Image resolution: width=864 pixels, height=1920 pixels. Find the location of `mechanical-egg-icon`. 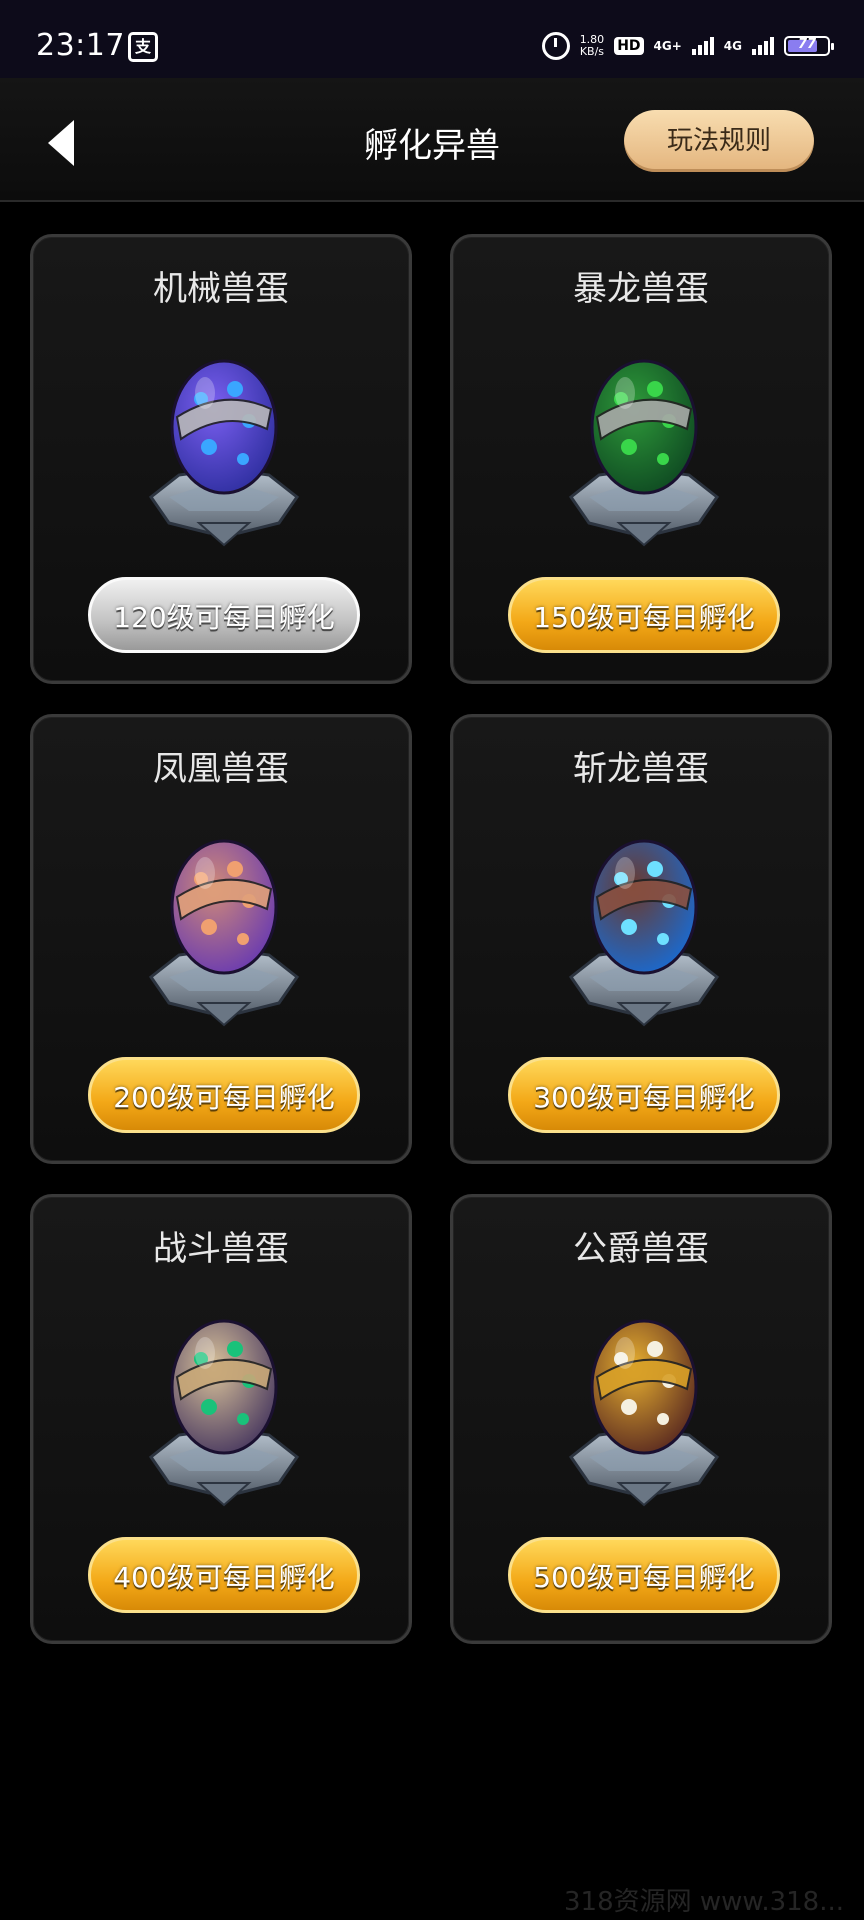

mechanical-egg-icon is located at coordinates (224, 453).